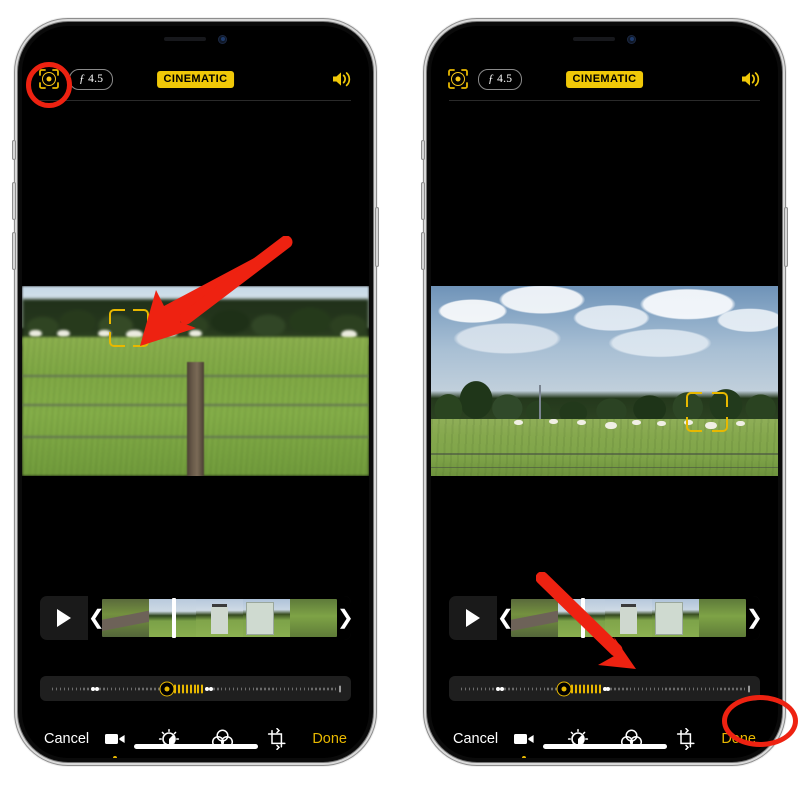  I want to click on video-preview-right, so click(604, 381).